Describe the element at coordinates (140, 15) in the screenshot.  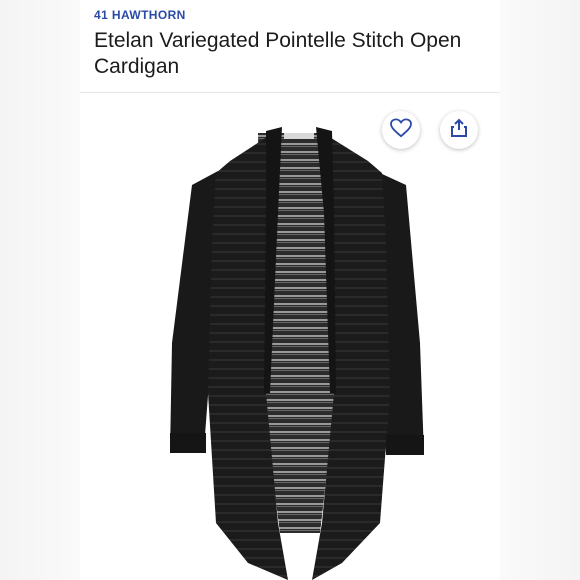
I see `brand-name: 41 HAWTHORN` at that location.